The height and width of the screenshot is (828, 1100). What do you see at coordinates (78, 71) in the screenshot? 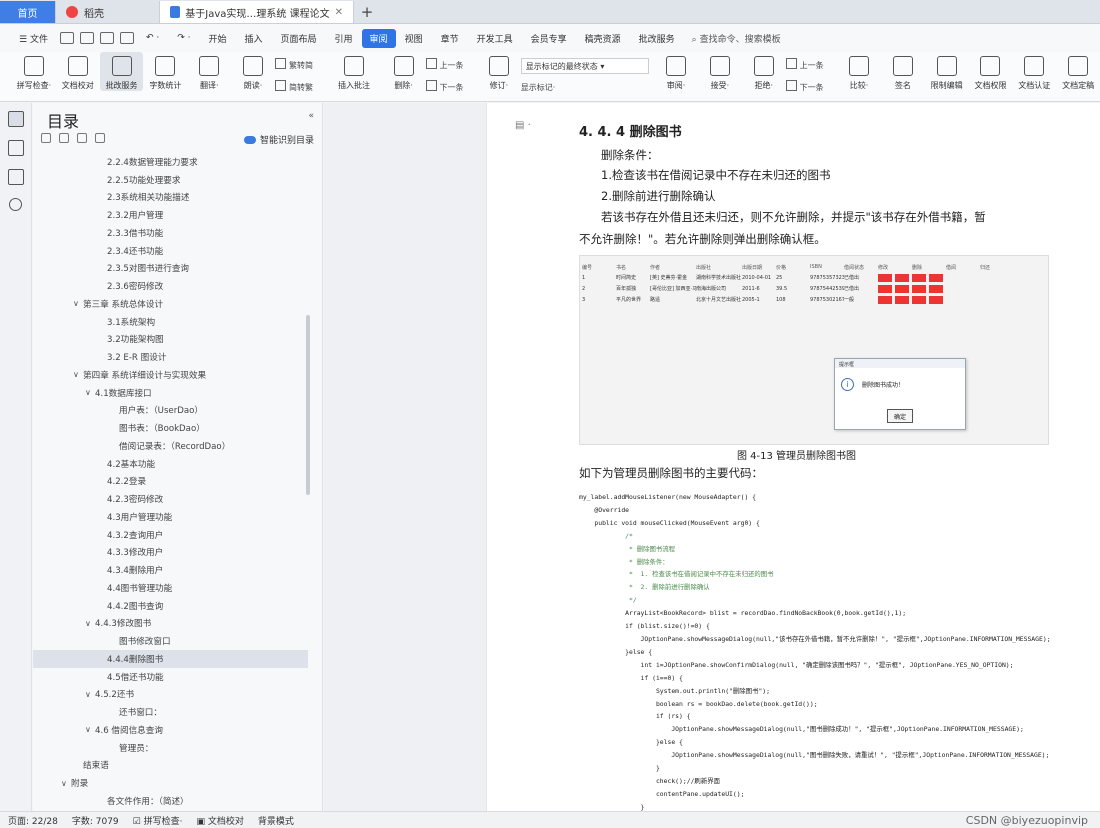
I see `doc-proof-button: 文档校对` at bounding box center [78, 71].